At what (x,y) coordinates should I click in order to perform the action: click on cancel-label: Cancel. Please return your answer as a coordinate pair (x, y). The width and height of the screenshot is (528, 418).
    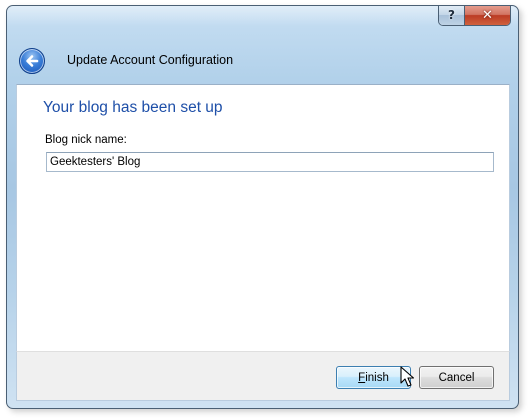
    Looking at the image, I should click on (456, 377).